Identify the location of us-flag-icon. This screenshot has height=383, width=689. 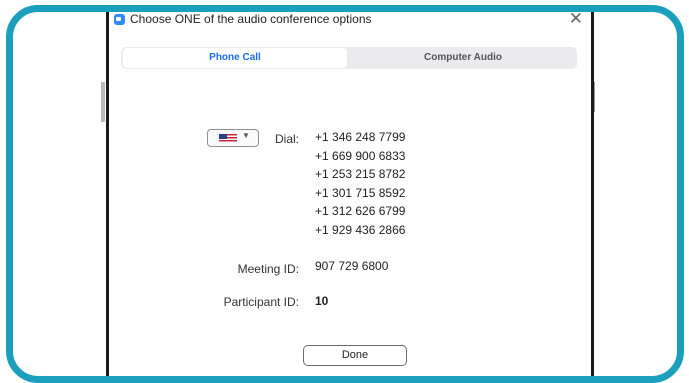
(228, 138).